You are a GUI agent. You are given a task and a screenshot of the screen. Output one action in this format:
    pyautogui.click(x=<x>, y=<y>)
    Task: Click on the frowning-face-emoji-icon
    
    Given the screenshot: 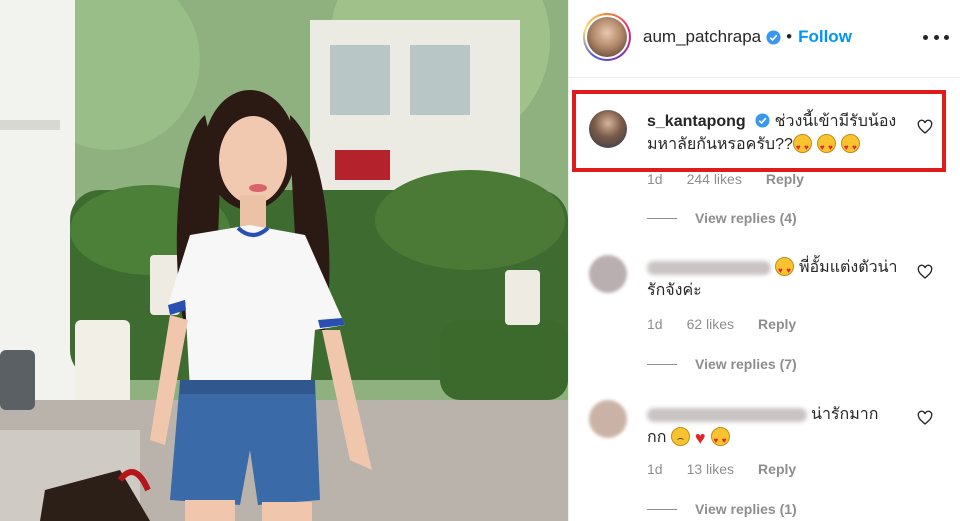 What is the action you would take?
    pyautogui.click(x=680, y=436)
    